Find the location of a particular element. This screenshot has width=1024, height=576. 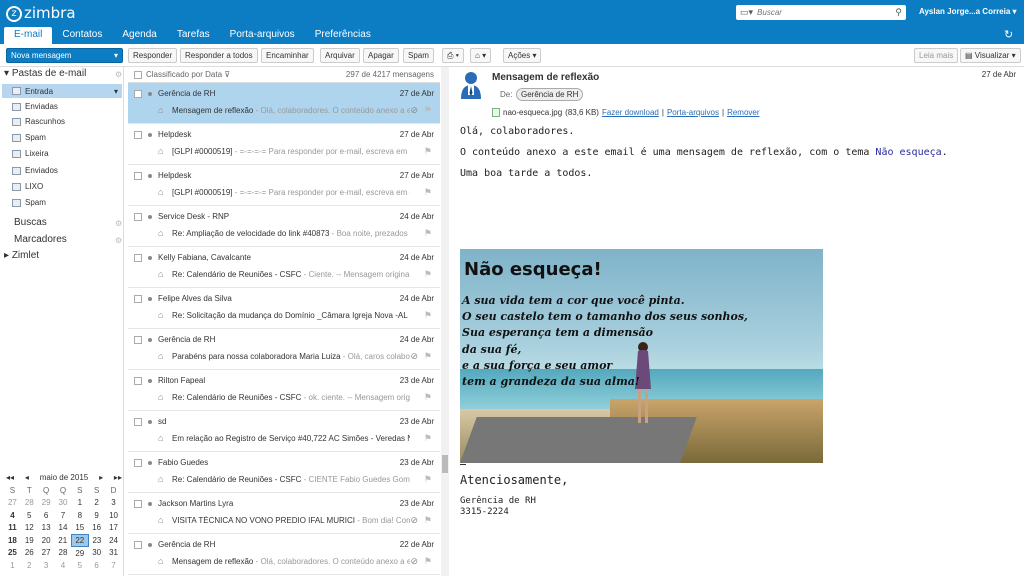

delete-button: Apagar is located at coordinates (381, 55).